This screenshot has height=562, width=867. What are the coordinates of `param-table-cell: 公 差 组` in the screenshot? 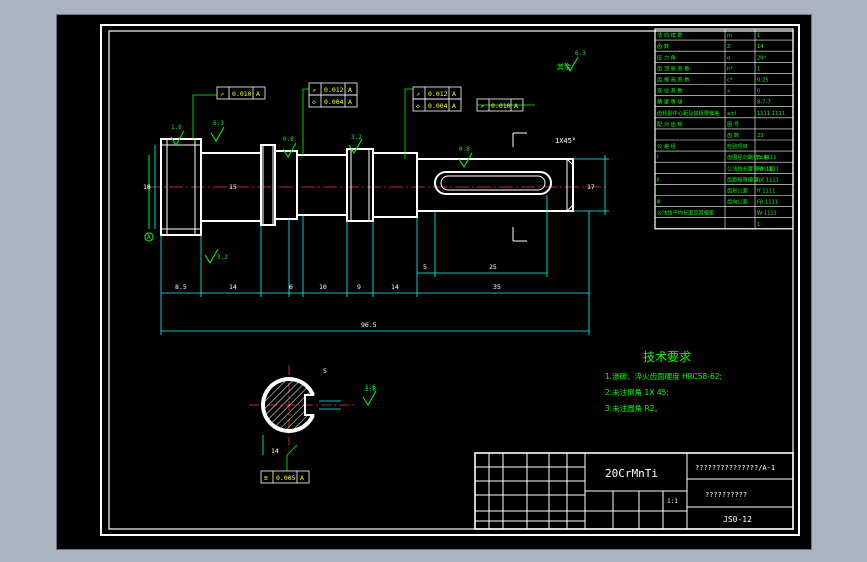 It's located at (666, 146).